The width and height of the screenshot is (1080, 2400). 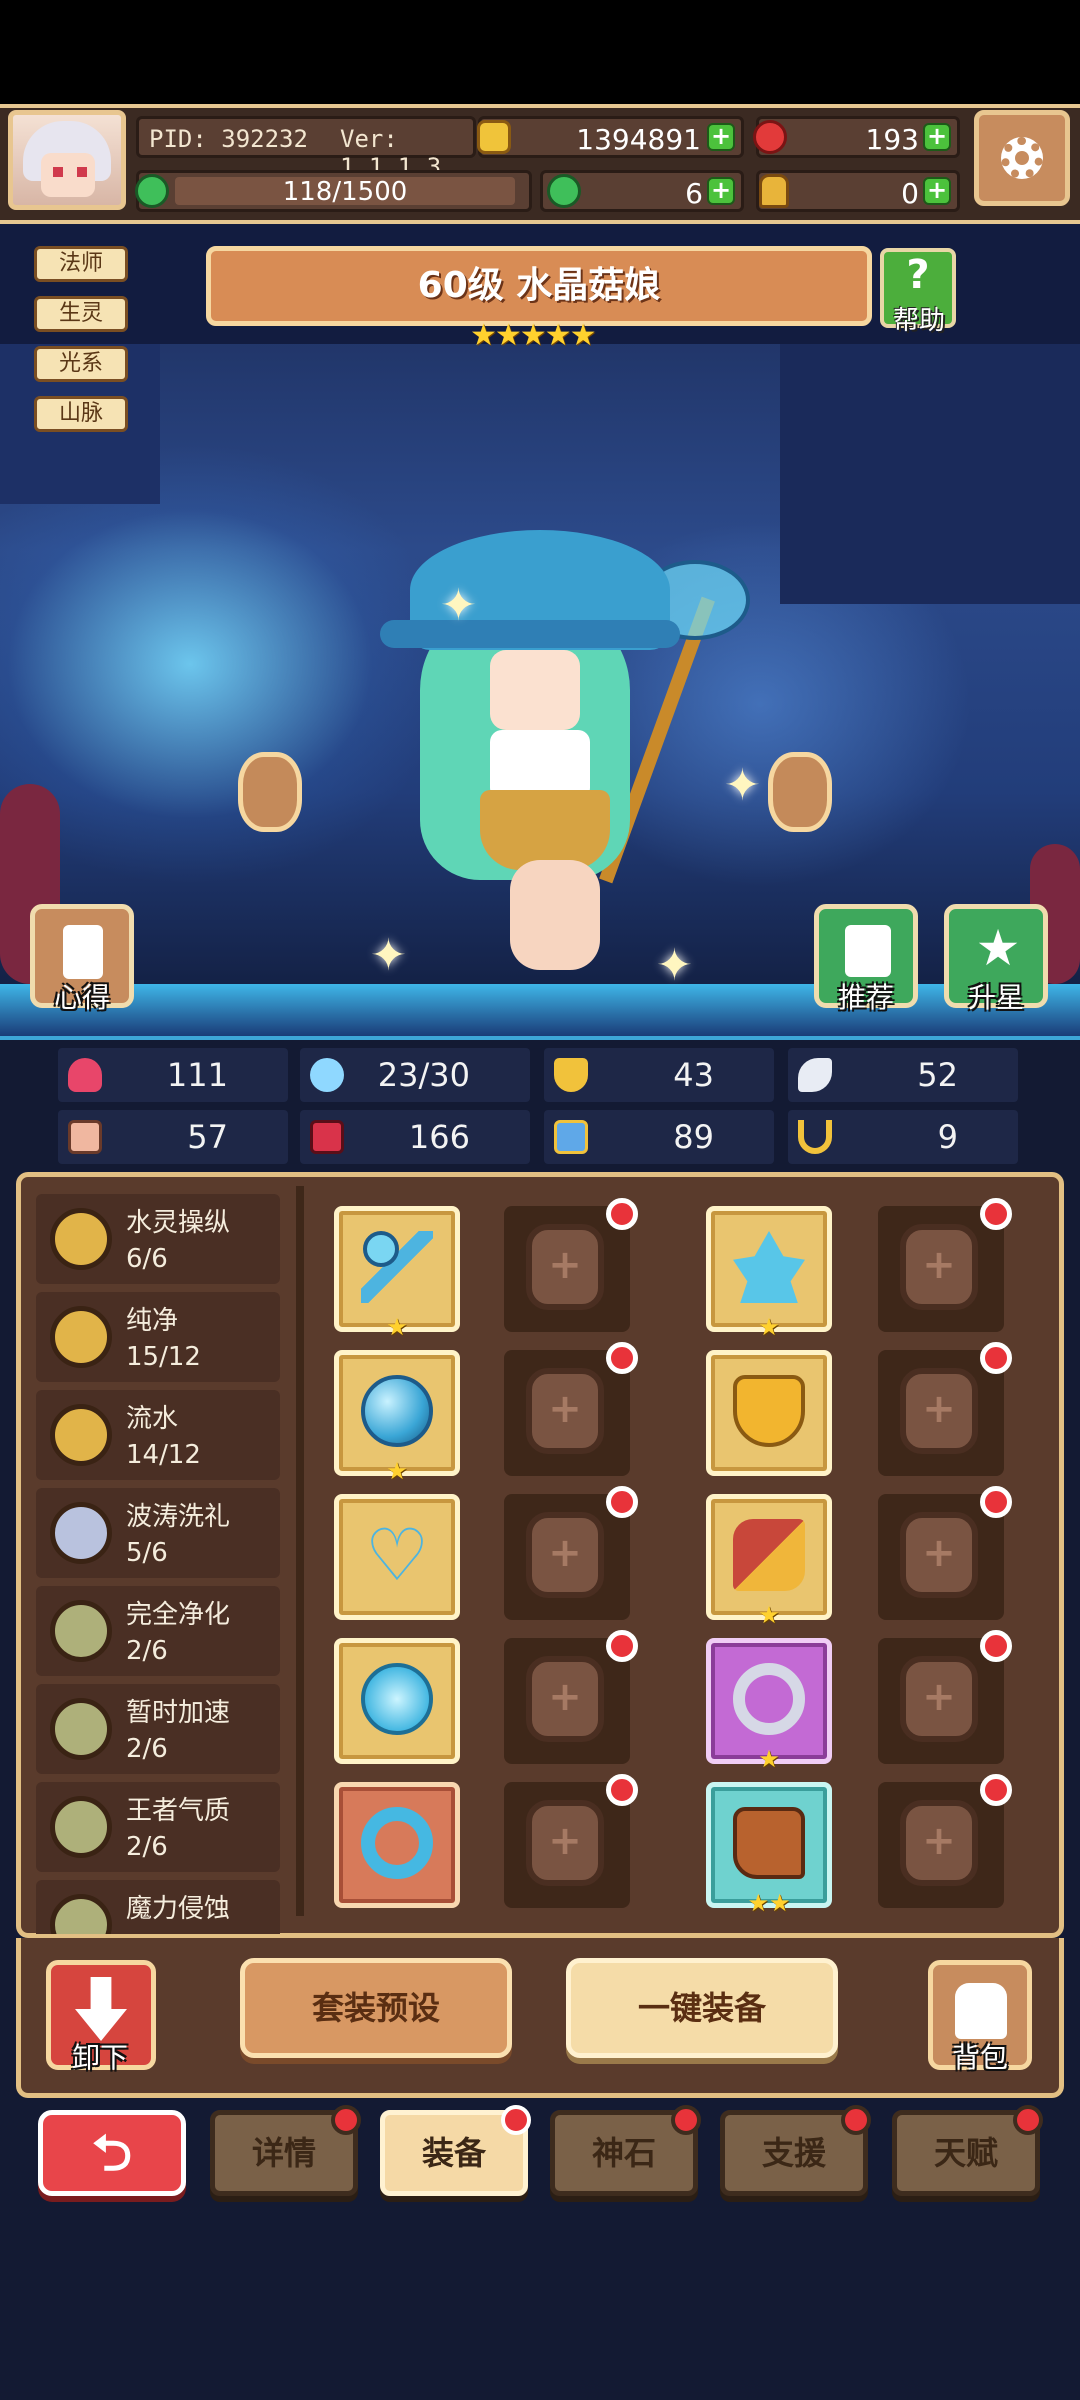 What do you see at coordinates (659, 1075) in the screenshot?
I see `stat-defense: 43` at bounding box center [659, 1075].